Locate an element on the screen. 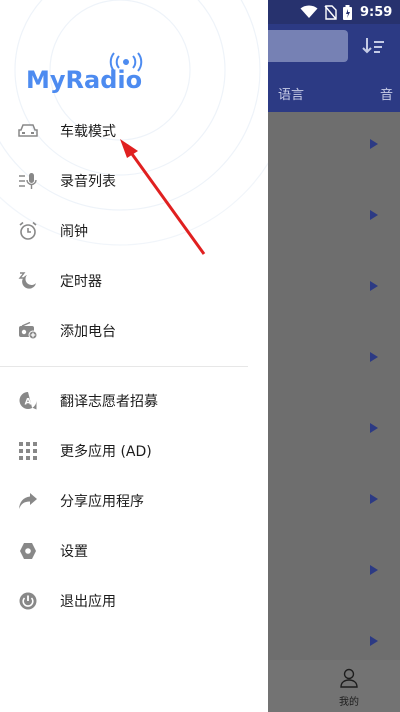 This screenshot has width=400, height=712. menu-item-car-mode: 车载模式 is located at coordinates (134, 131).